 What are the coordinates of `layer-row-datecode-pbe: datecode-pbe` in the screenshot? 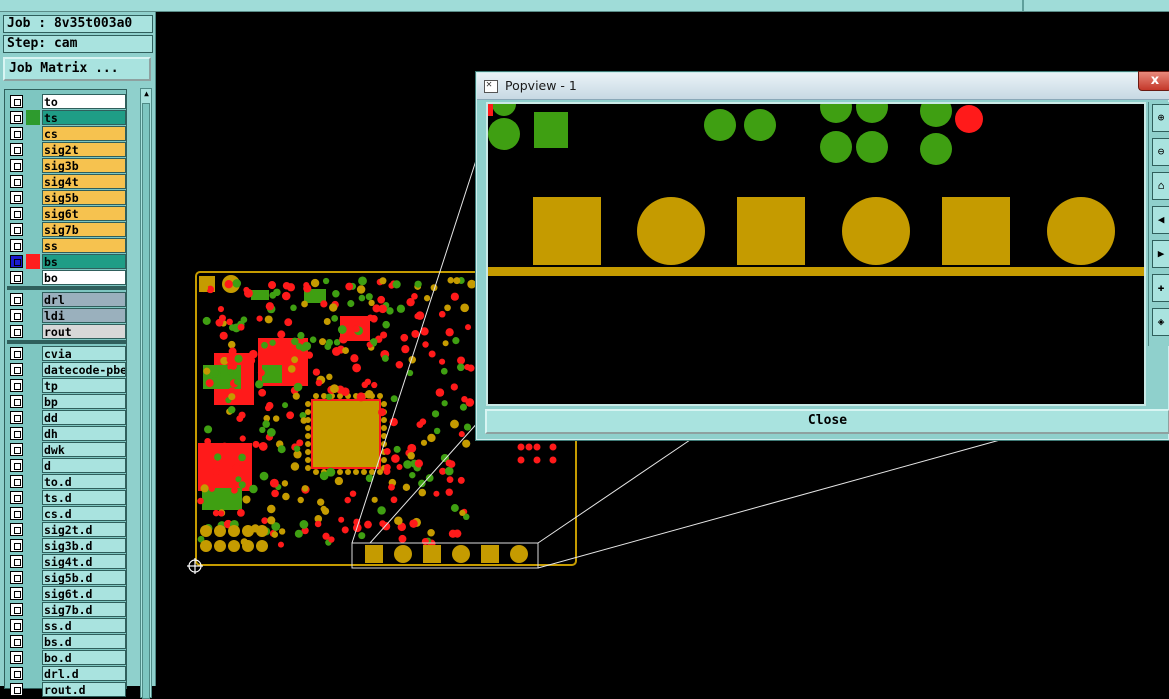 It's located at (67, 369).